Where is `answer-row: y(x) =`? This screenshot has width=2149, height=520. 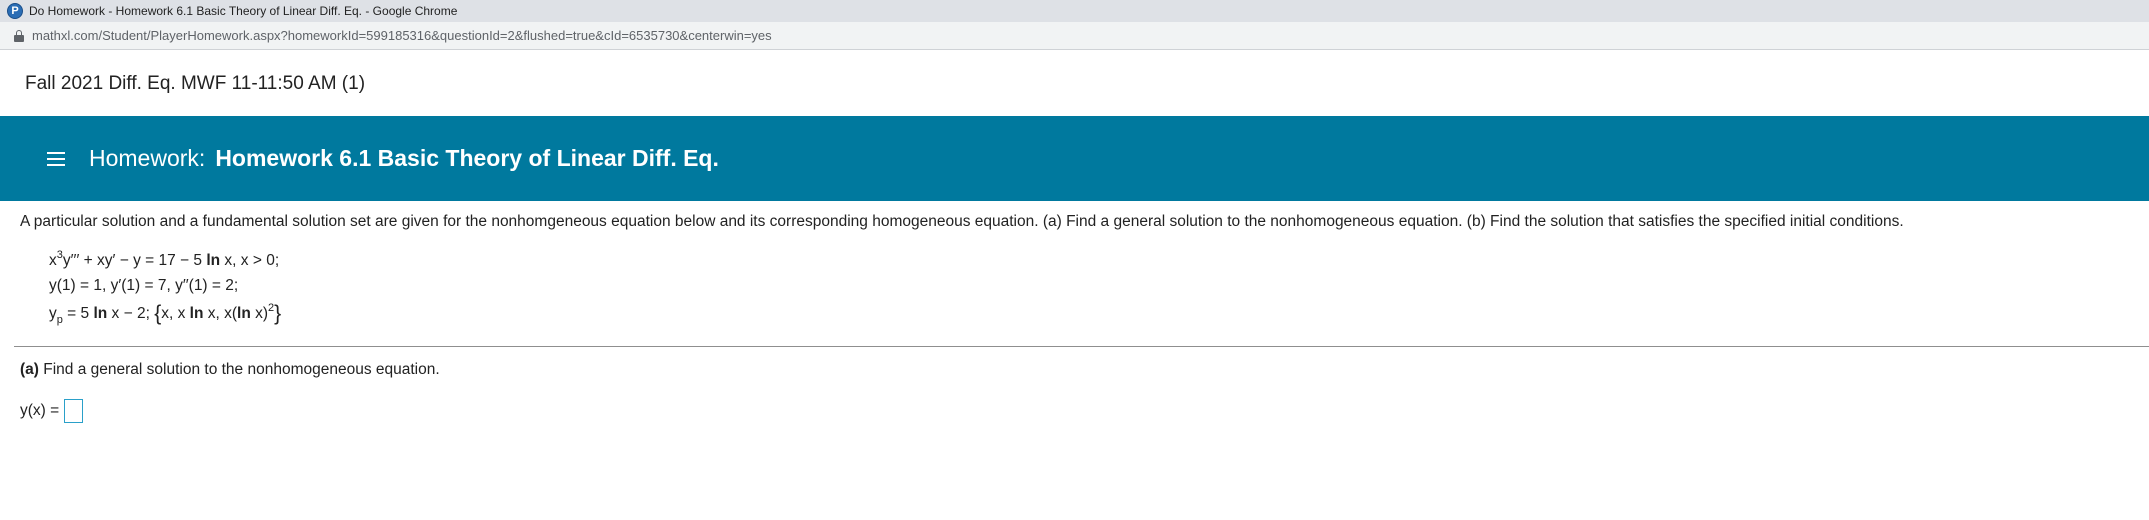 answer-row: y(x) = is located at coordinates (52, 411).